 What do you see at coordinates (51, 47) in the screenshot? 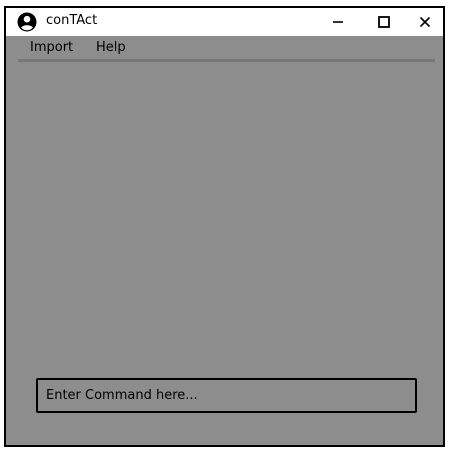
I see `menu-import: Import` at bounding box center [51, 47].